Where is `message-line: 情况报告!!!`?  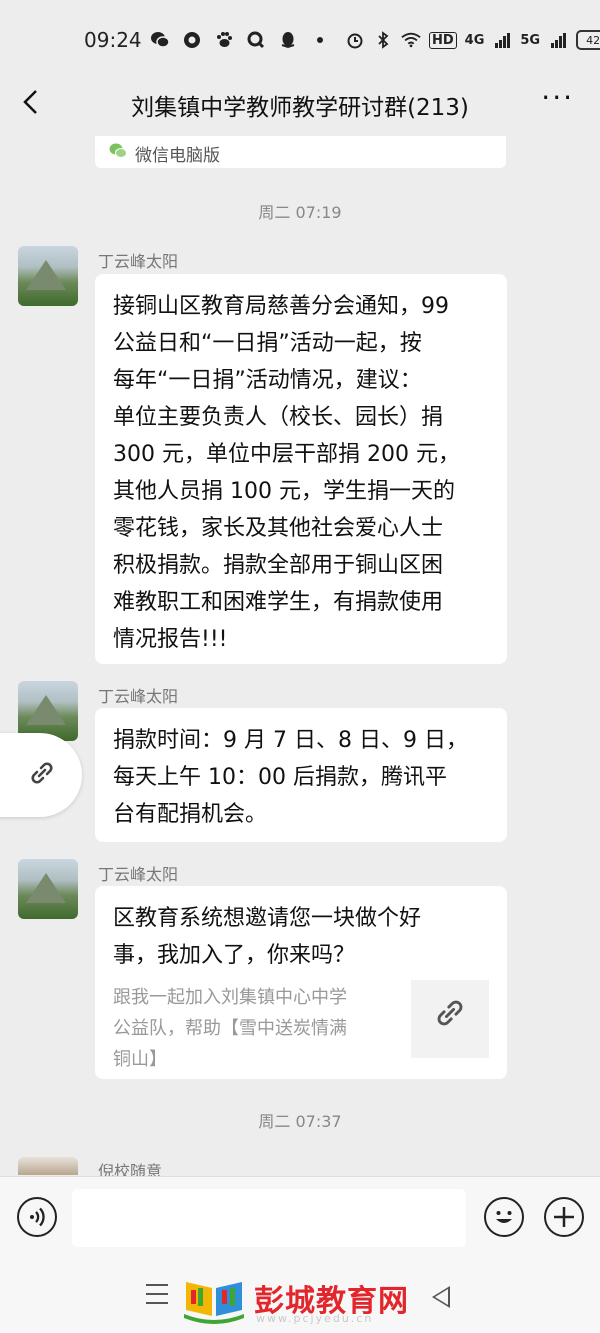
message-line: 情况报告!!! is located at coordinates (170, 639).